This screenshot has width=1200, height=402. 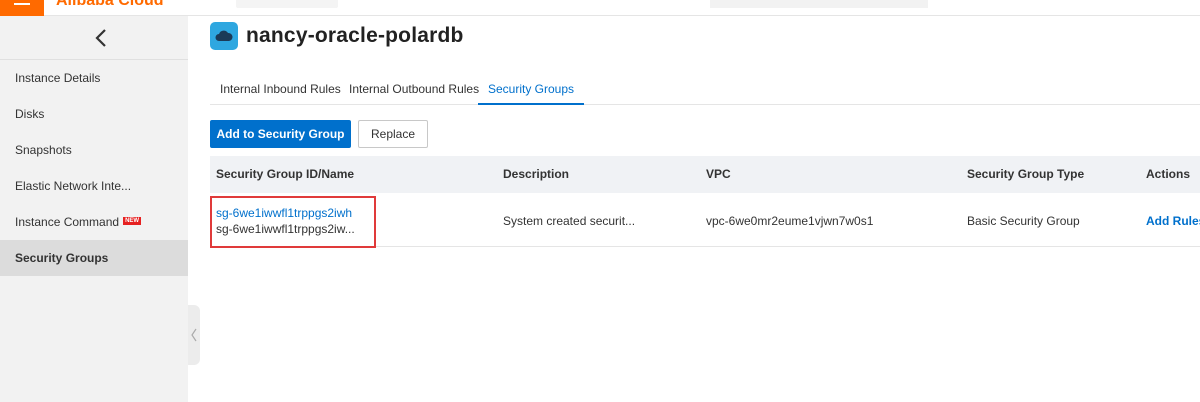 I want to click on new-badge: NEW, so click(x=132, y=221).